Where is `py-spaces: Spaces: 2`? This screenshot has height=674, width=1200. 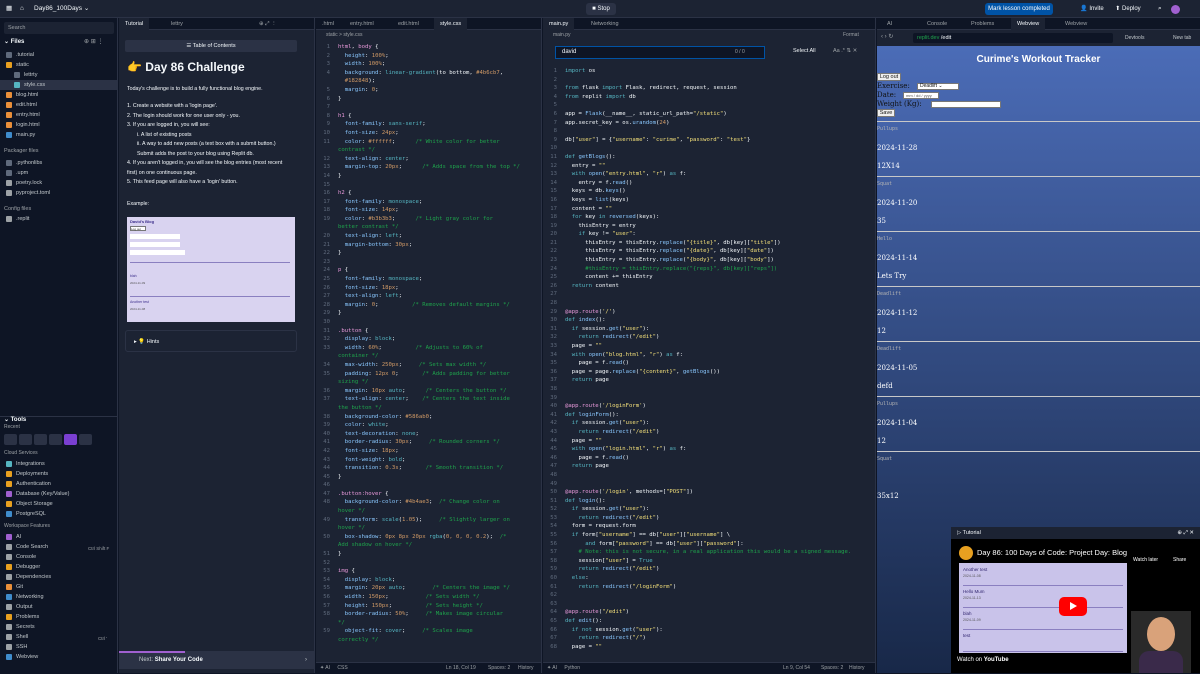
py-spaces: Spaces: 2 is located at coordinates (832, 668).